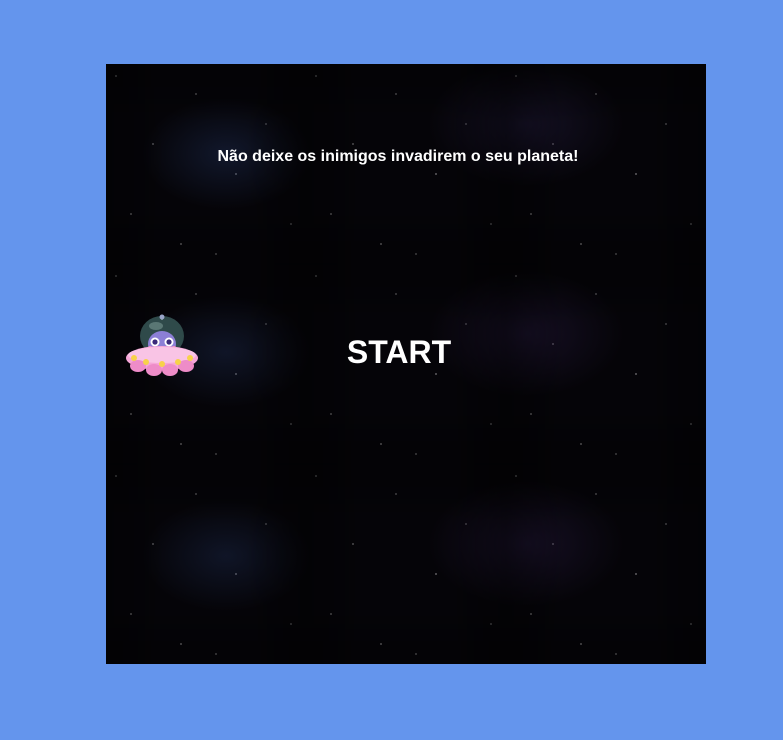  Describe the element at coordinates (399, 352) in the screenshot. I see `start-button: START` at that location.